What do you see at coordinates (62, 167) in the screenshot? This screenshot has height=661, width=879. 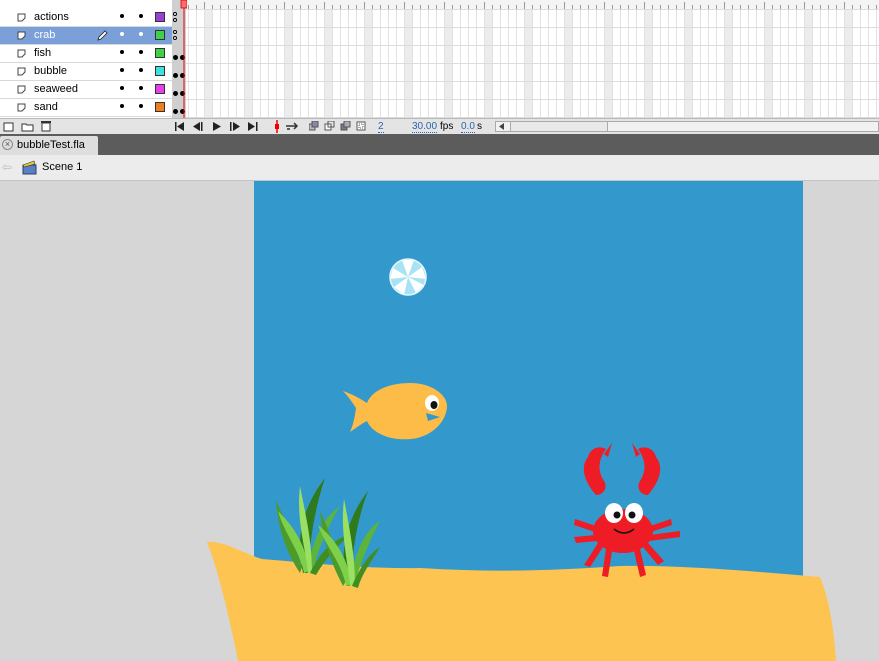 I see `scene-label: Scene 1` at bounding box center [62, 167].